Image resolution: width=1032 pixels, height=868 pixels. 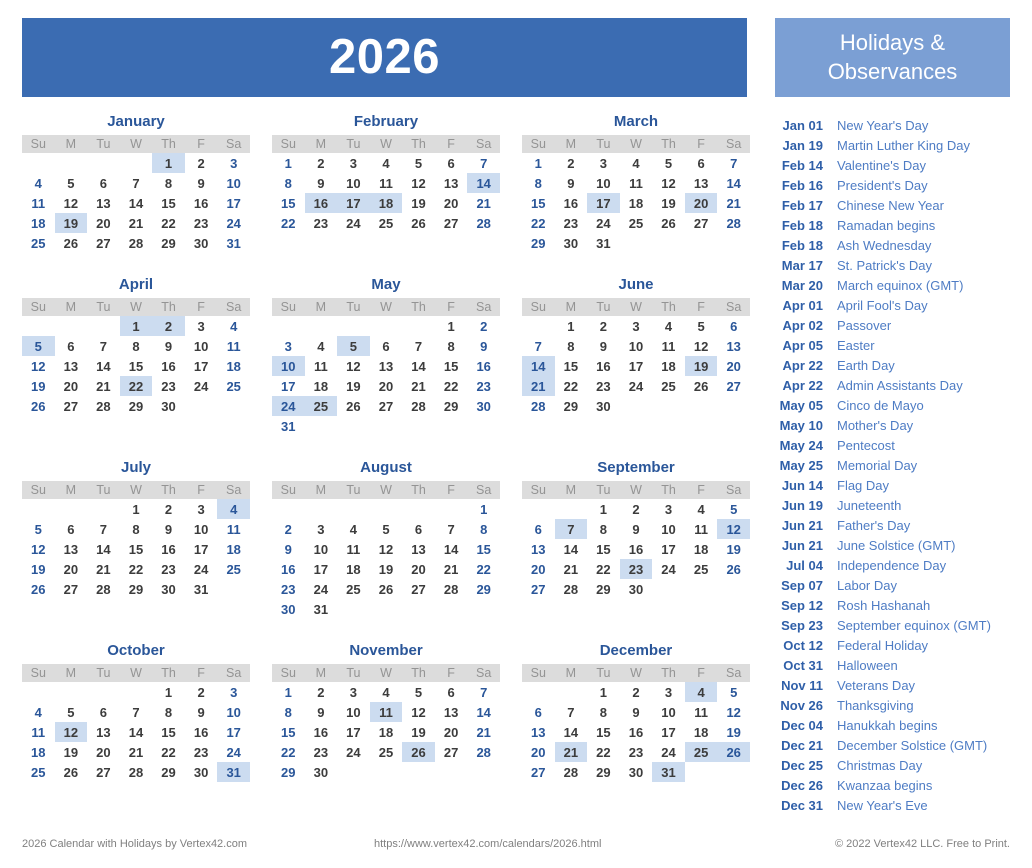 I want to click on day-cell: 24, so click(x=233, y=752).